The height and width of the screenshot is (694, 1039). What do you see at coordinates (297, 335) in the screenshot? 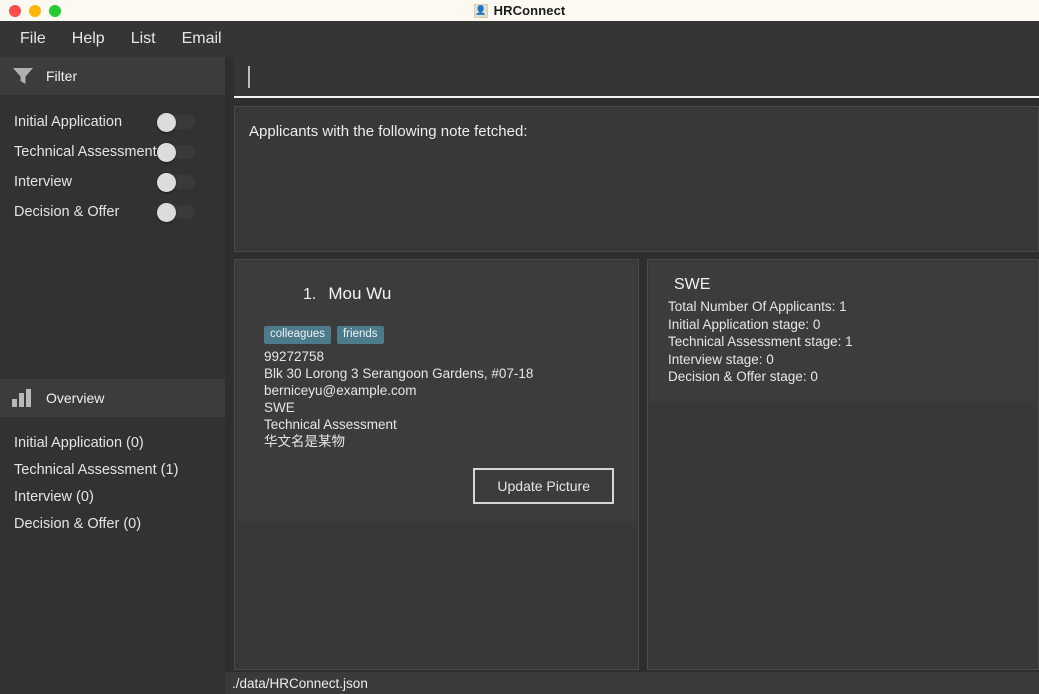
I see `tag-colleagues: colleagues` at bounding box center [297, 335].